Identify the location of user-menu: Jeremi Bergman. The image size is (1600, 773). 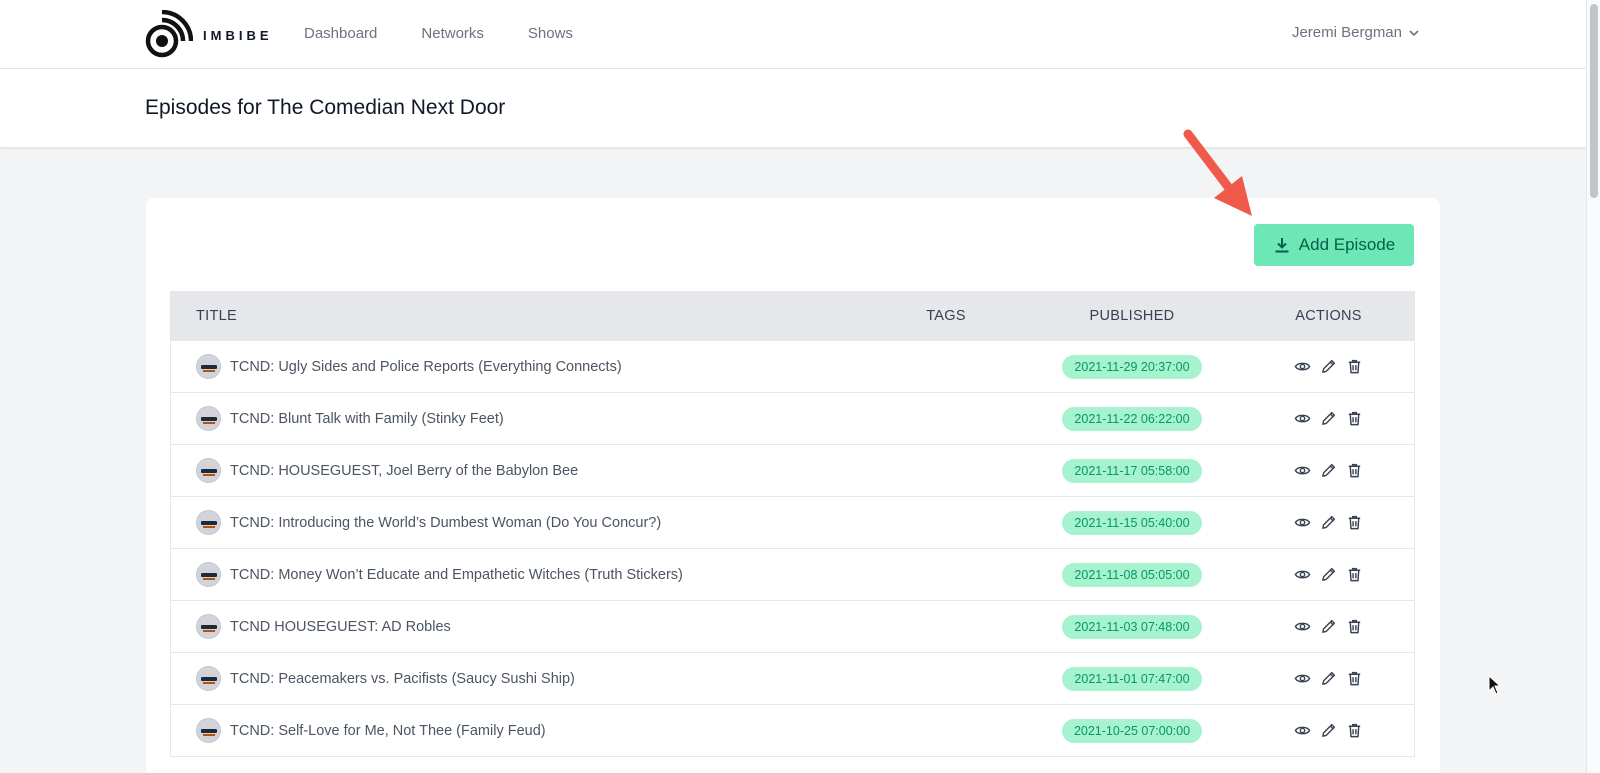
(1356, 32).